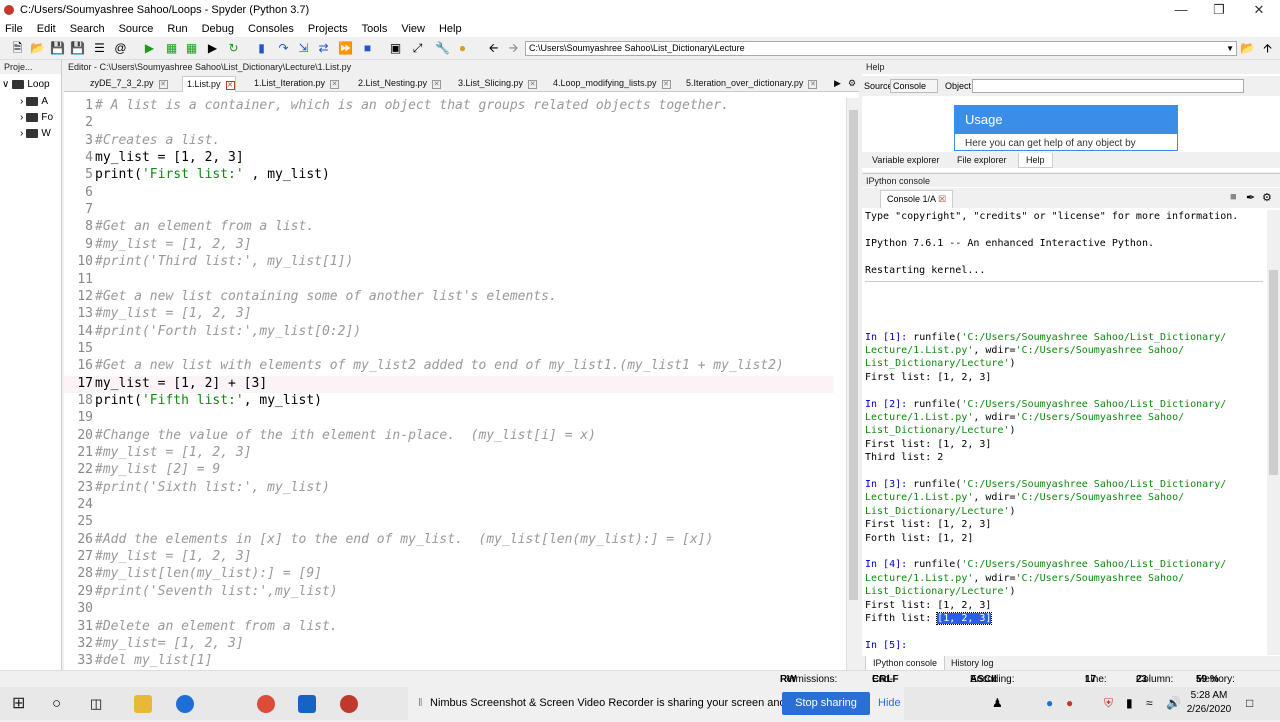 This screenshot has height=722, width=1280. I want to click on code-line: #my_list= [1, 2, 3], so click(169, 643).